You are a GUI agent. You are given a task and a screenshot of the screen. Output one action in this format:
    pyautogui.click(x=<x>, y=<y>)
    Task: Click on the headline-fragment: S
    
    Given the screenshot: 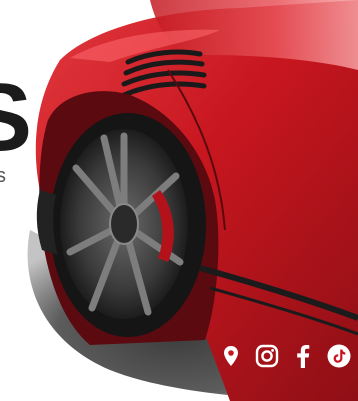 What is the action you would take?
    pyautogui.click(x=16, y=118)
    